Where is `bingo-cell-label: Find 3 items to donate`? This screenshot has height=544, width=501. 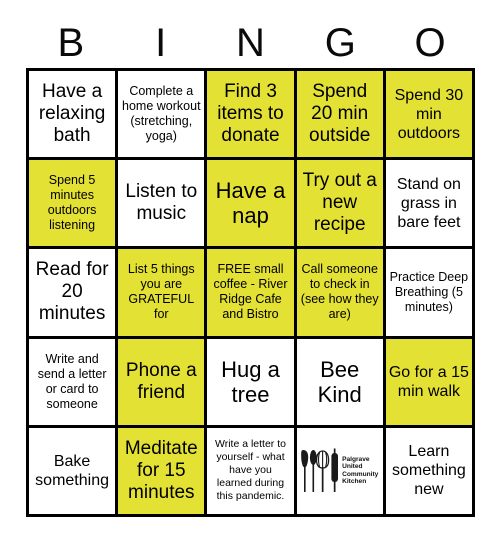
bingo-cell-label: Find 3 items to donate is located at coordinates (250, 114).